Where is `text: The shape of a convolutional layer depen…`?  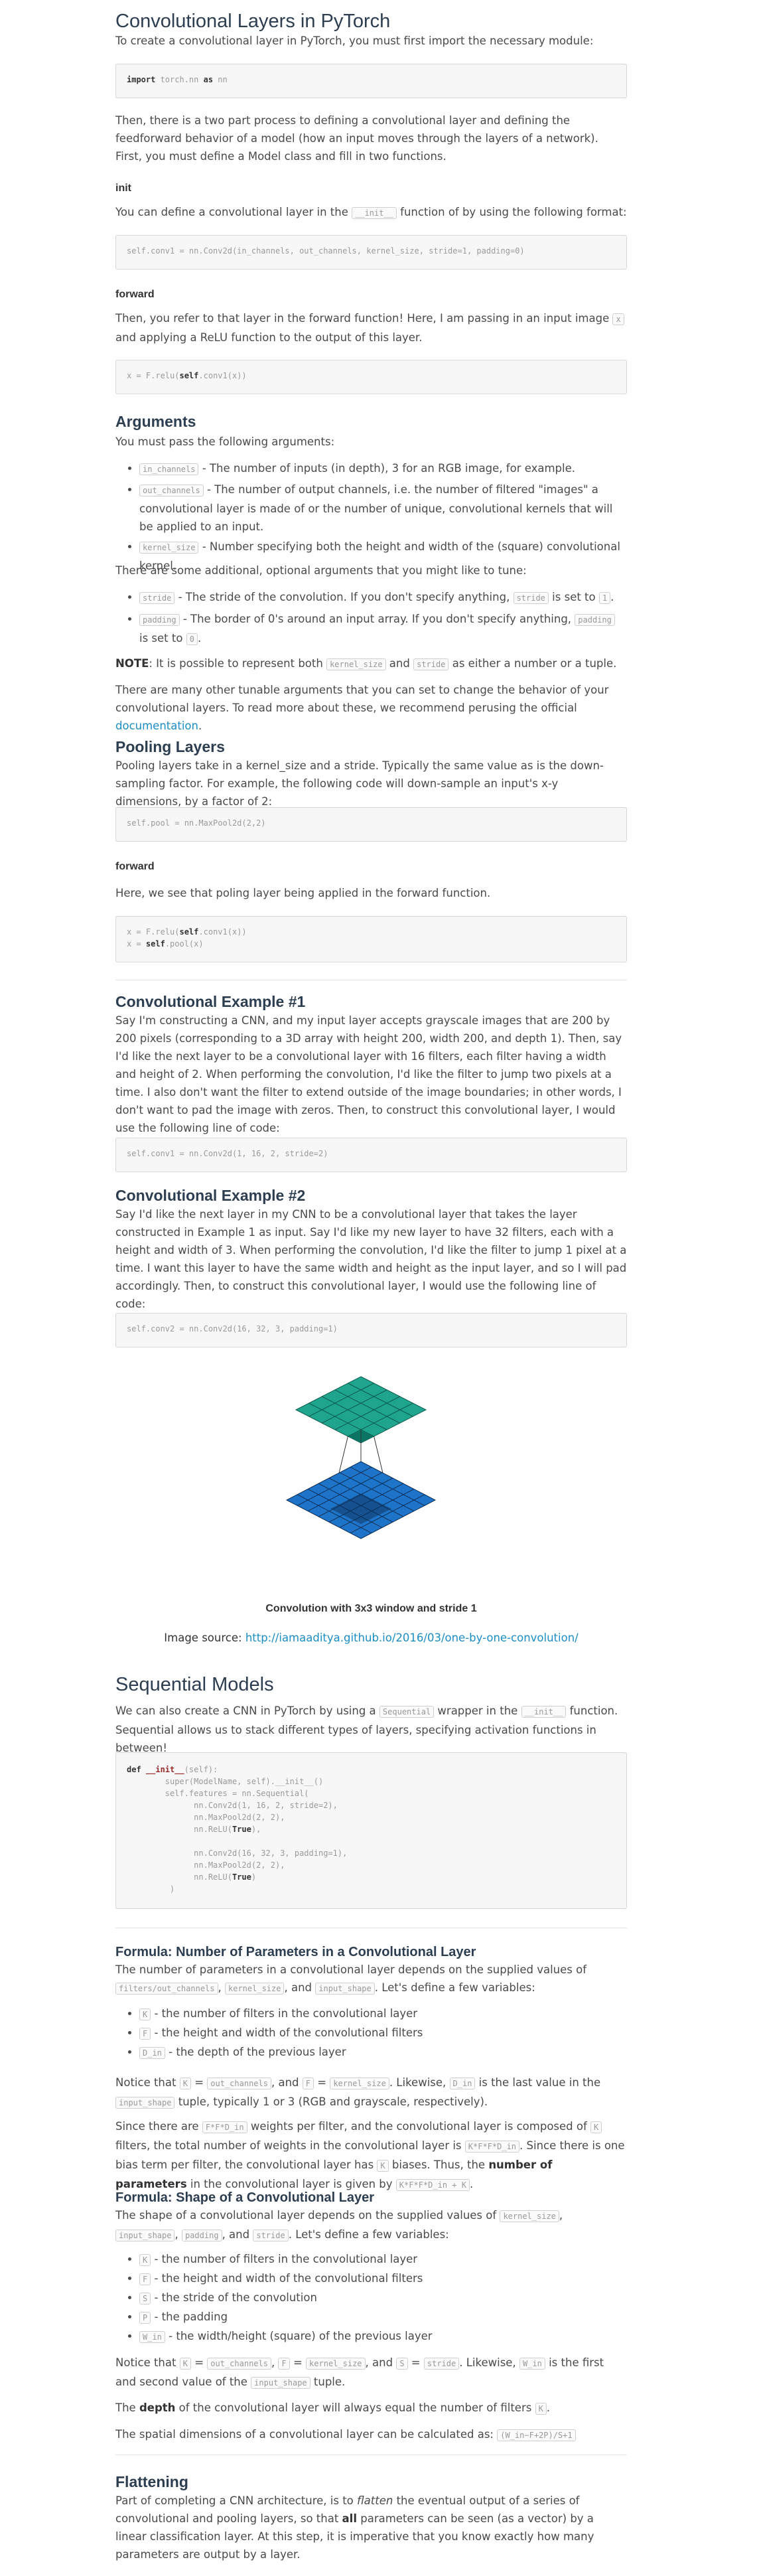
text: The shape of a convolutional layer depen… is located at coordinates (307, 2215).